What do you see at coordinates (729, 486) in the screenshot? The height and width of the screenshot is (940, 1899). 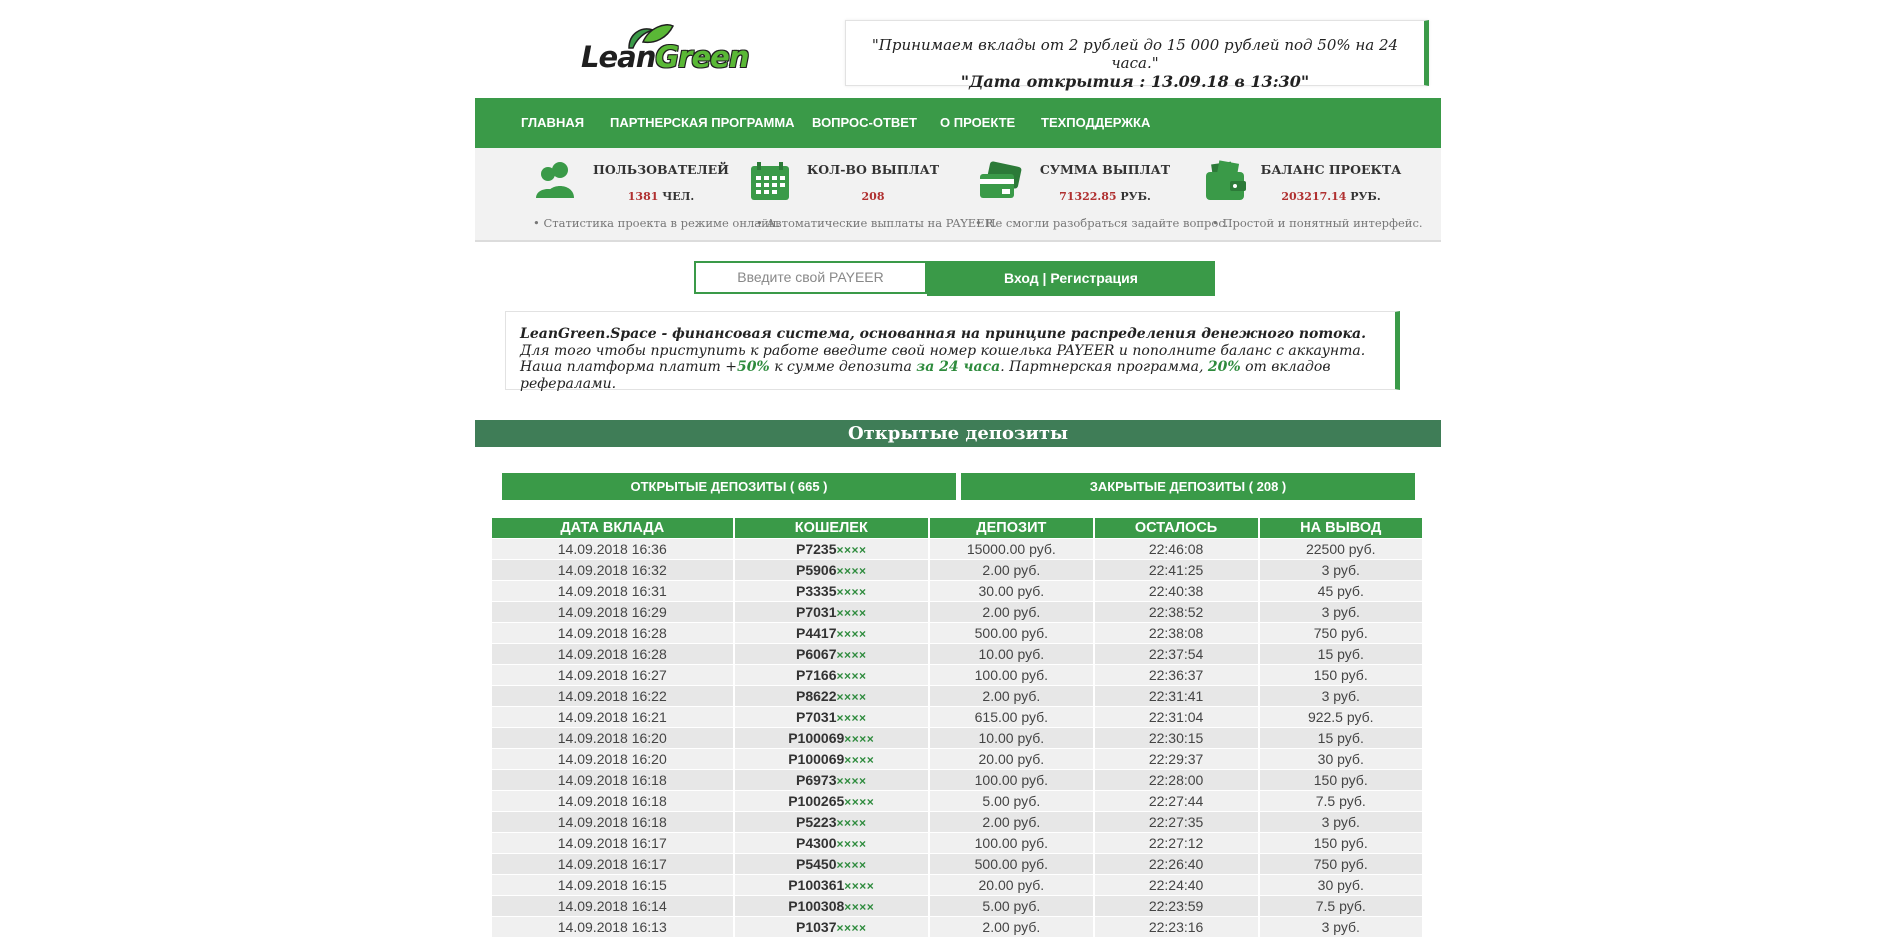 I see `tab-open-deposits: ОТКРЫТЫЕ ДЕПОЗИТЫ ( 665 )` at bounding box center [729, 486].